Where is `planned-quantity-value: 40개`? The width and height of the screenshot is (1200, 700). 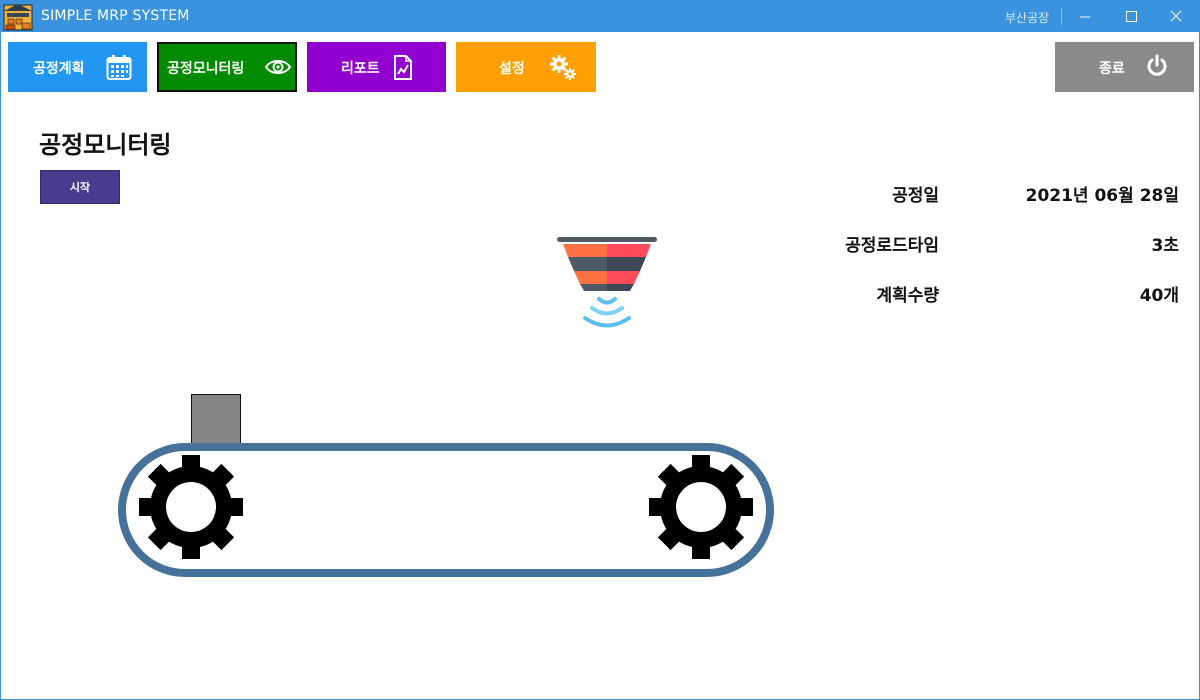 planned-quantity-value: 40개 is located at coordinates (1159, 296).